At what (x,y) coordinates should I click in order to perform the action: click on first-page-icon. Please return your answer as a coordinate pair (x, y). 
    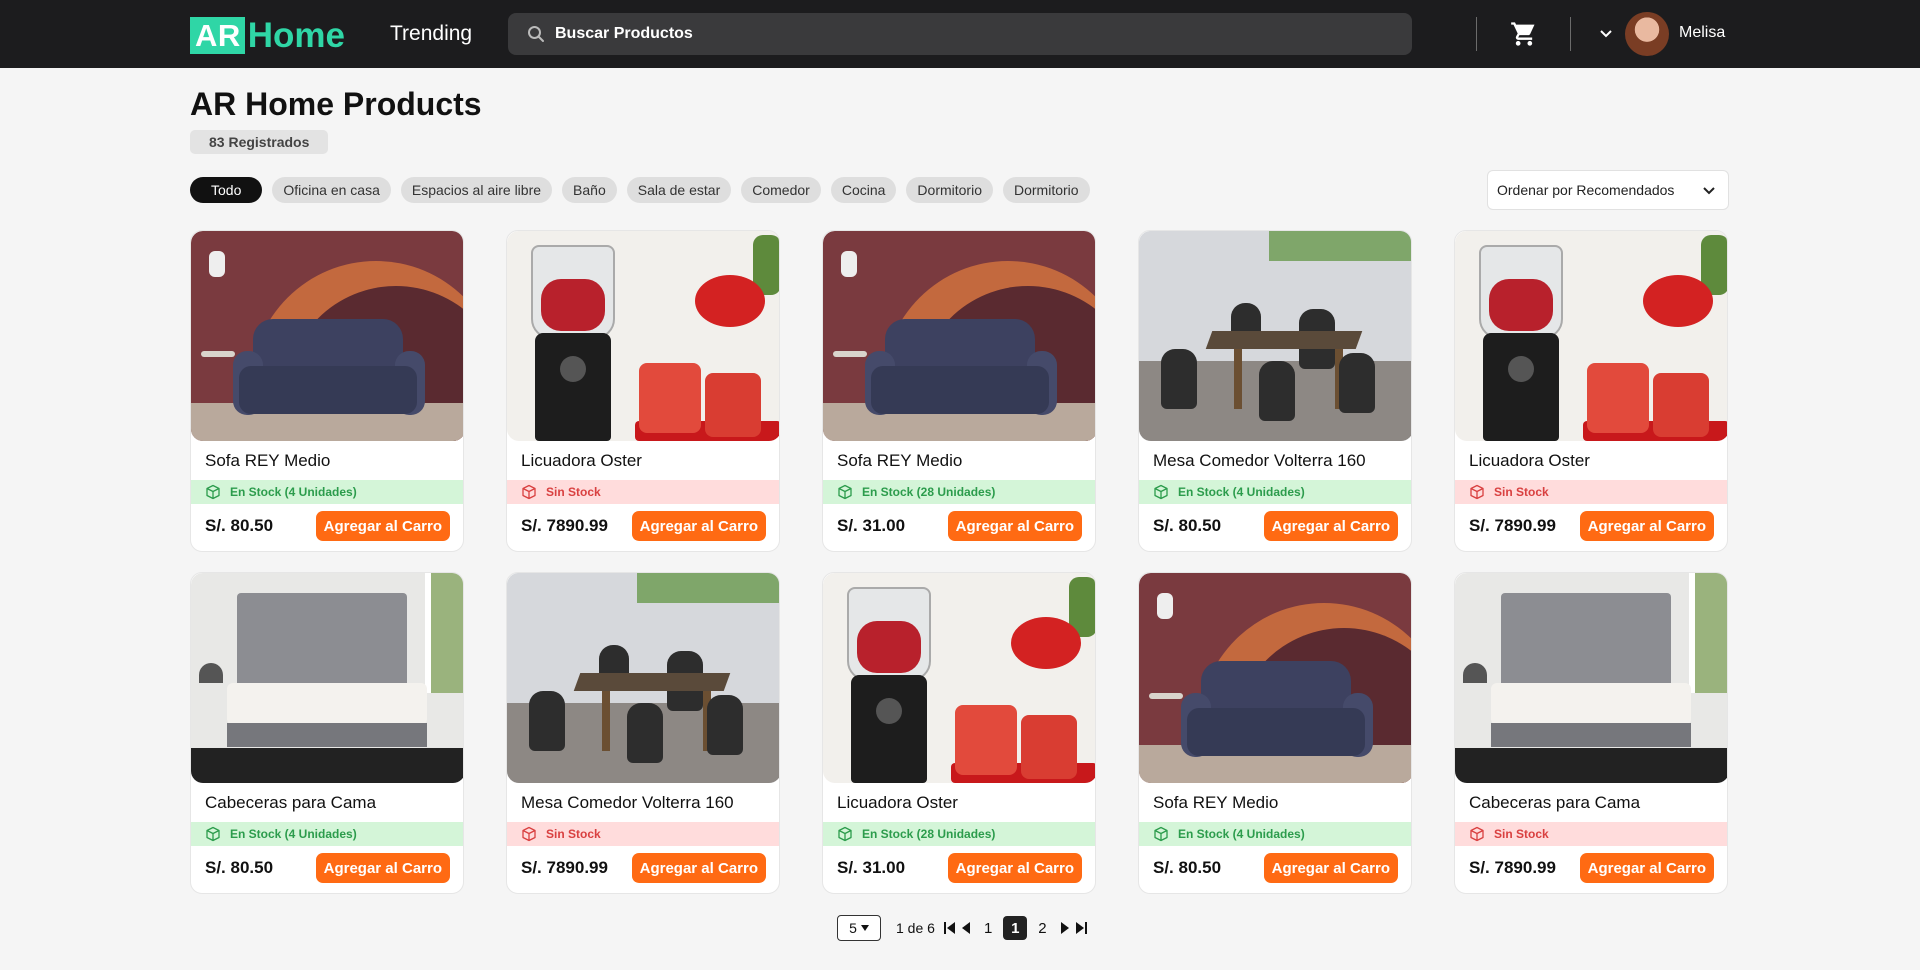
    Looking at the image, I should click on (950, 928).